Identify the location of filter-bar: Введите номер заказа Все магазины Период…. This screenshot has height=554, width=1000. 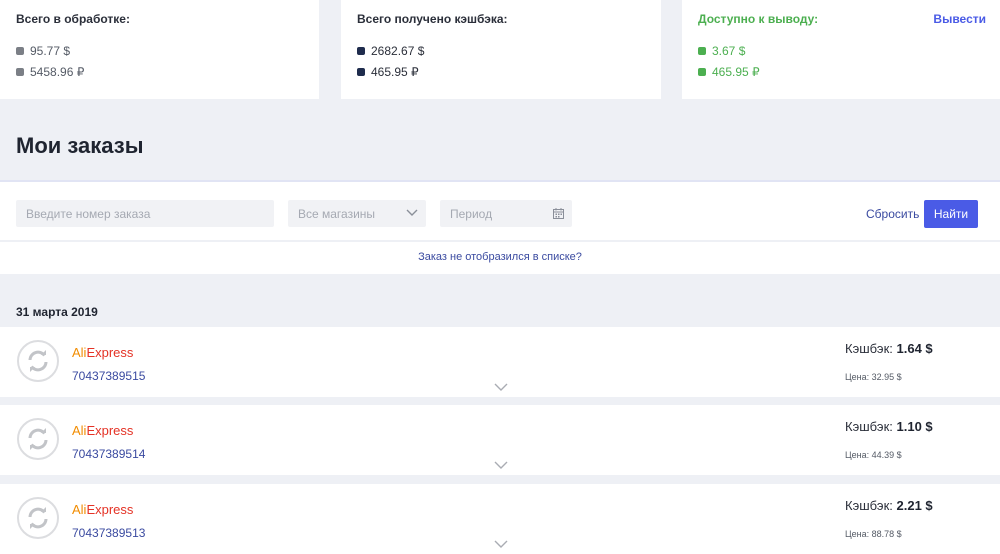
(500, 210).